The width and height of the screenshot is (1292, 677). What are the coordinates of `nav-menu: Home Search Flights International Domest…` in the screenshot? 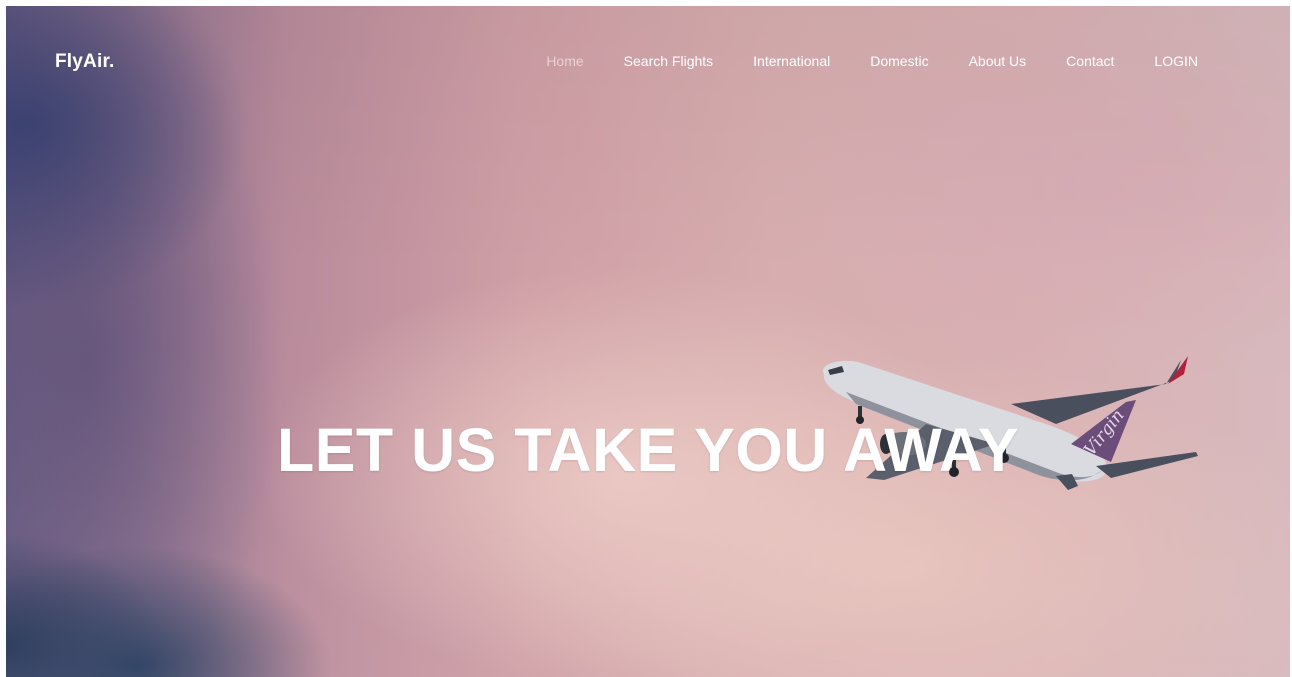 It's located at (872, 61).